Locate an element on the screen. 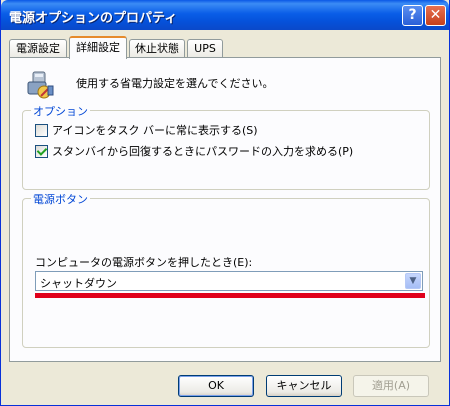  password-prompt-label: スタンバイから回復するときにパスワードの入力を求める(P) is located at coordinates (202, 151).